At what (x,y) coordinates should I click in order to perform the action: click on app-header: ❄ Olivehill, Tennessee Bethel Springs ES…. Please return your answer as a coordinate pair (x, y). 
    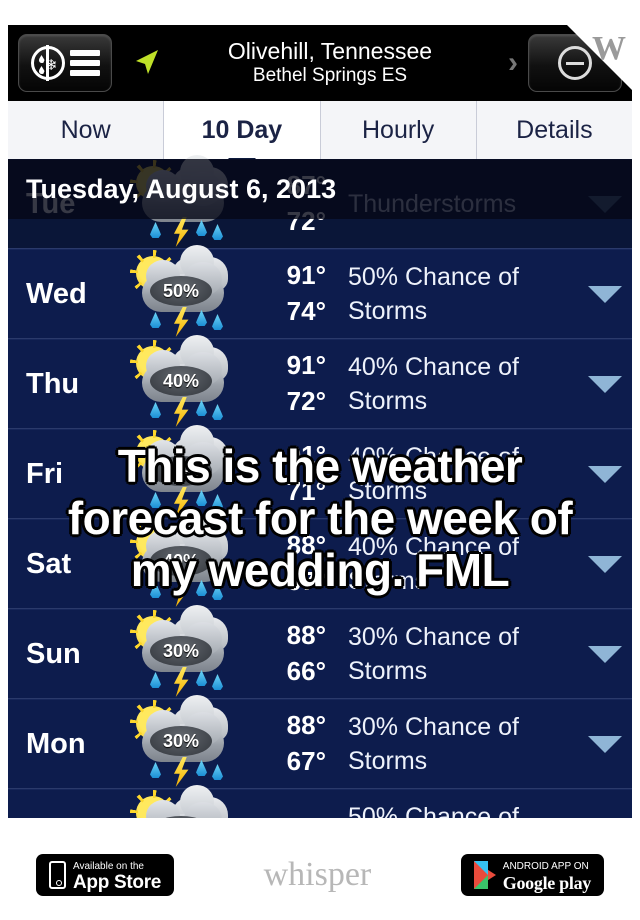
    Looking at the image, I should click on (320, 63).